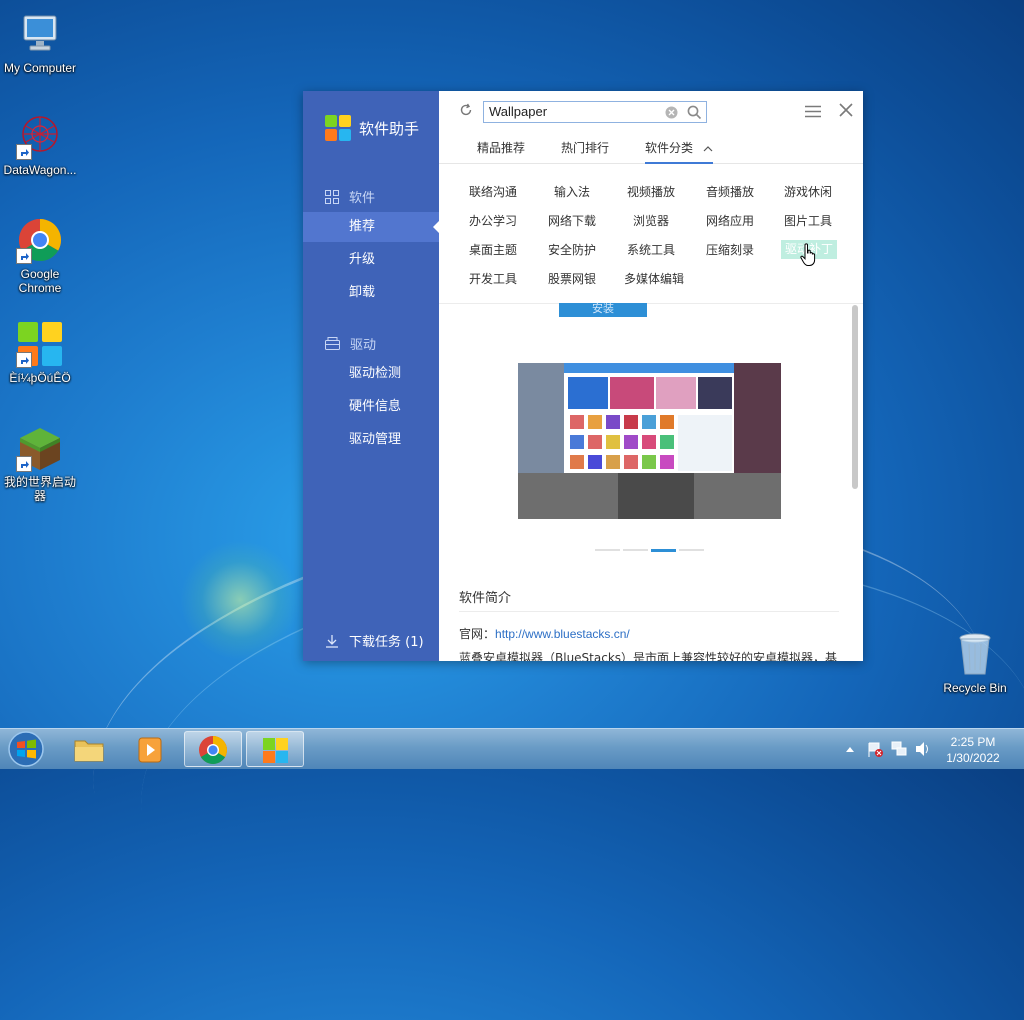 The image size is (1024, 1020). What do you see at coordinates (350, 196) in the screenshot?
I see `sidebar-section-software: 软件` at bounding box center [350, 196].